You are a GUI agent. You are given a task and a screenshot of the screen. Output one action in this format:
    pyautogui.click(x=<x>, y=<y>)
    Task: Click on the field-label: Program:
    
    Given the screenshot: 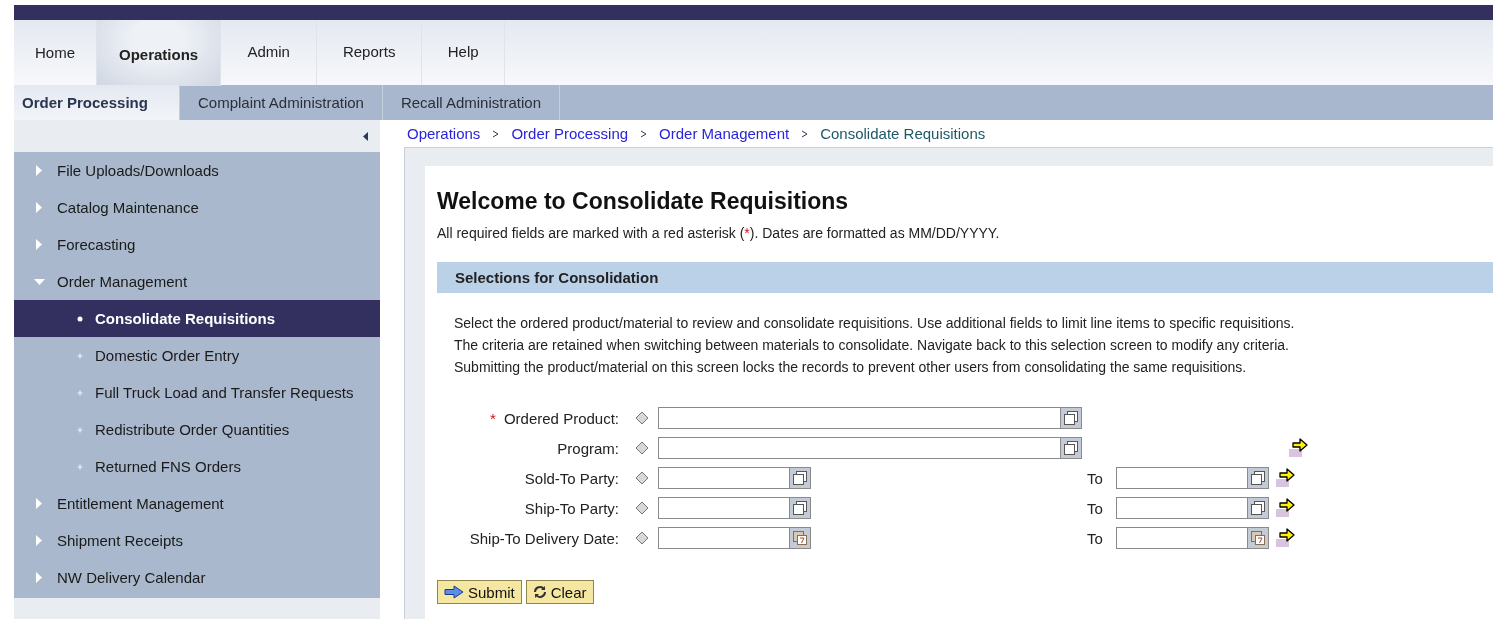 What is the action you would take?
    pyautogui.click(x=588, y=448)
    